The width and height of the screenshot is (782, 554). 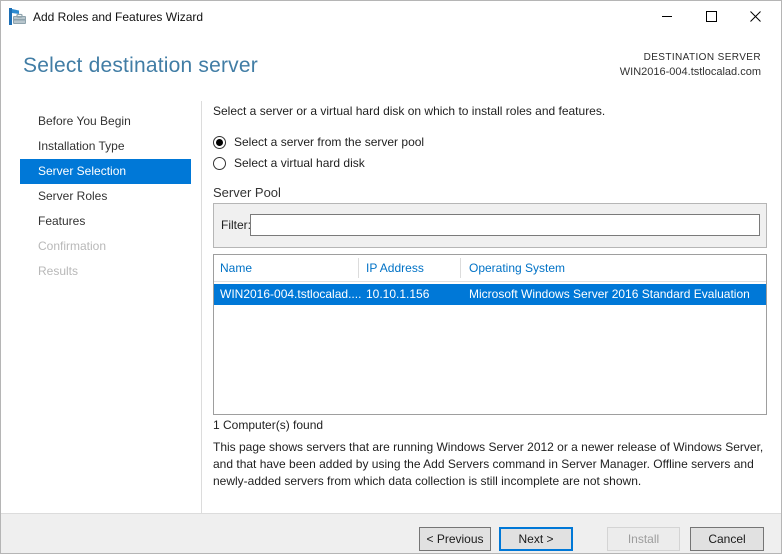 I want to click on radio-select-server-pool: Select a server from the server pool, so click(x=318, y=142).